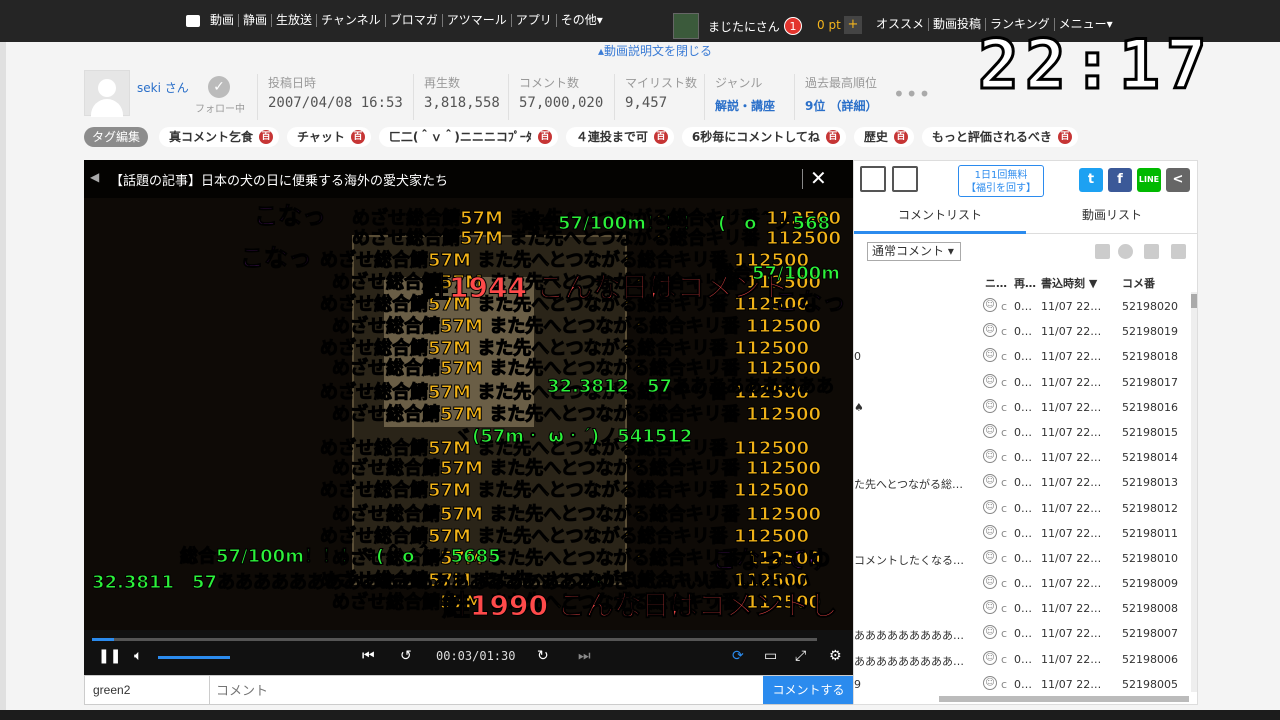 The width and height of the screenshot is (1280, 720). I want to click on overlay-comment: こなっ, so click(276, 258).